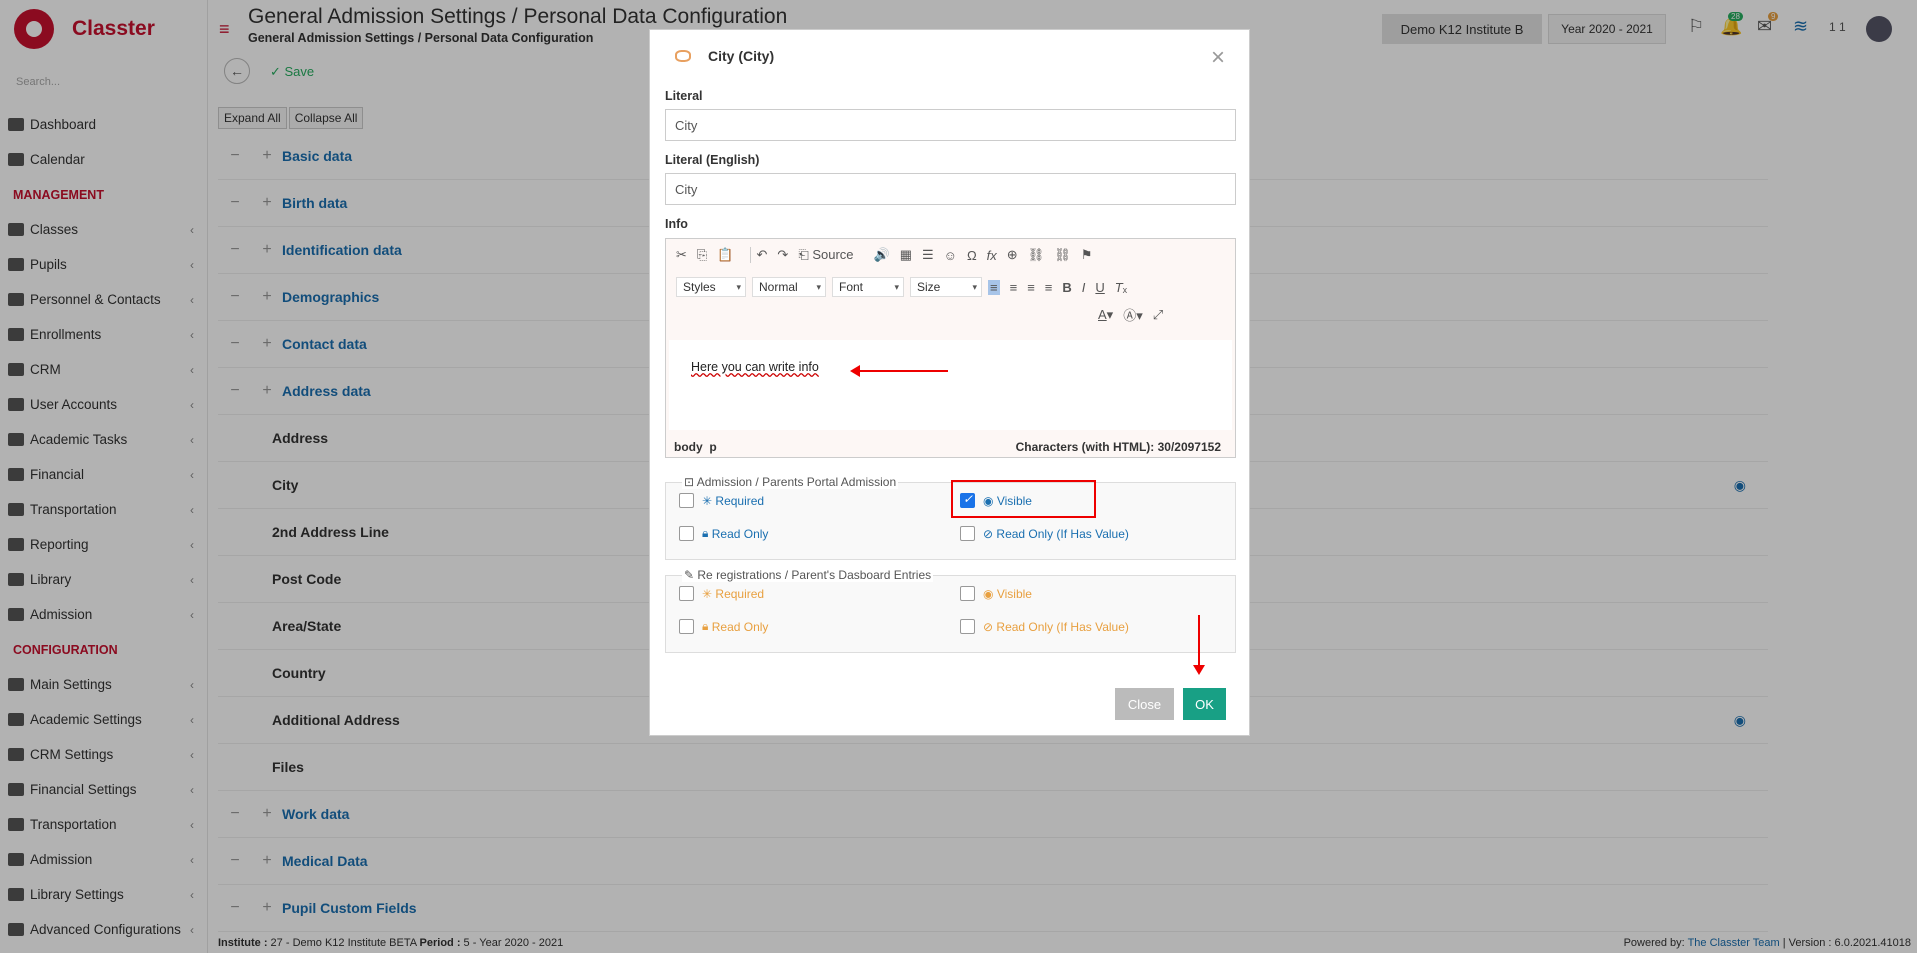 This screenshot has height=953, width=1917. I want to click on paste-icon: 📋, so click(725, 255).